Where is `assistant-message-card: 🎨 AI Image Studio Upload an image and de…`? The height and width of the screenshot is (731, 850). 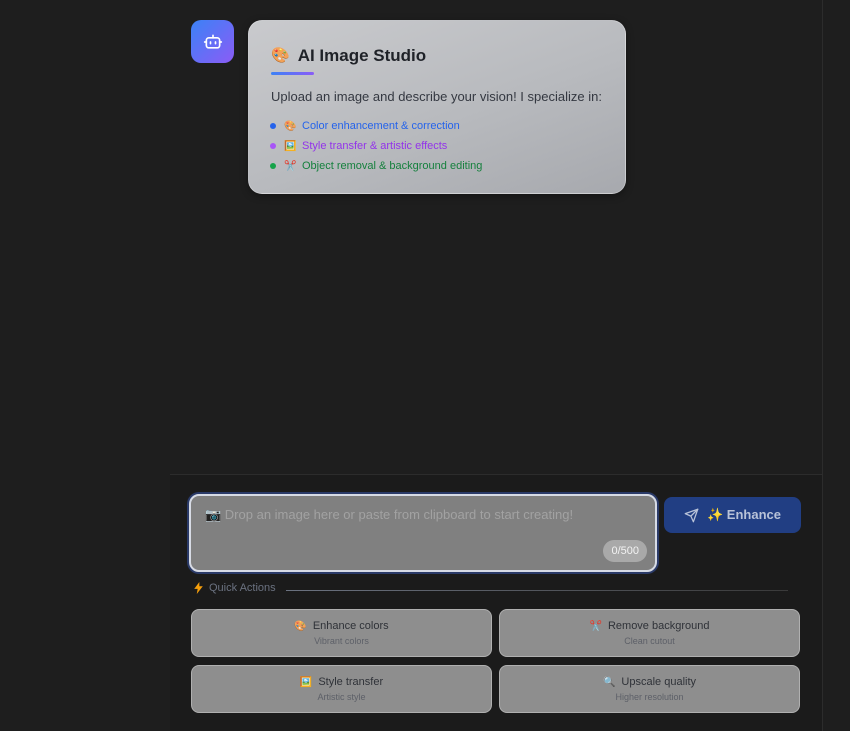
assistant-message-card: 🎨 AI Image Studio Upload an image and de… is located at coordinates (437, 107).